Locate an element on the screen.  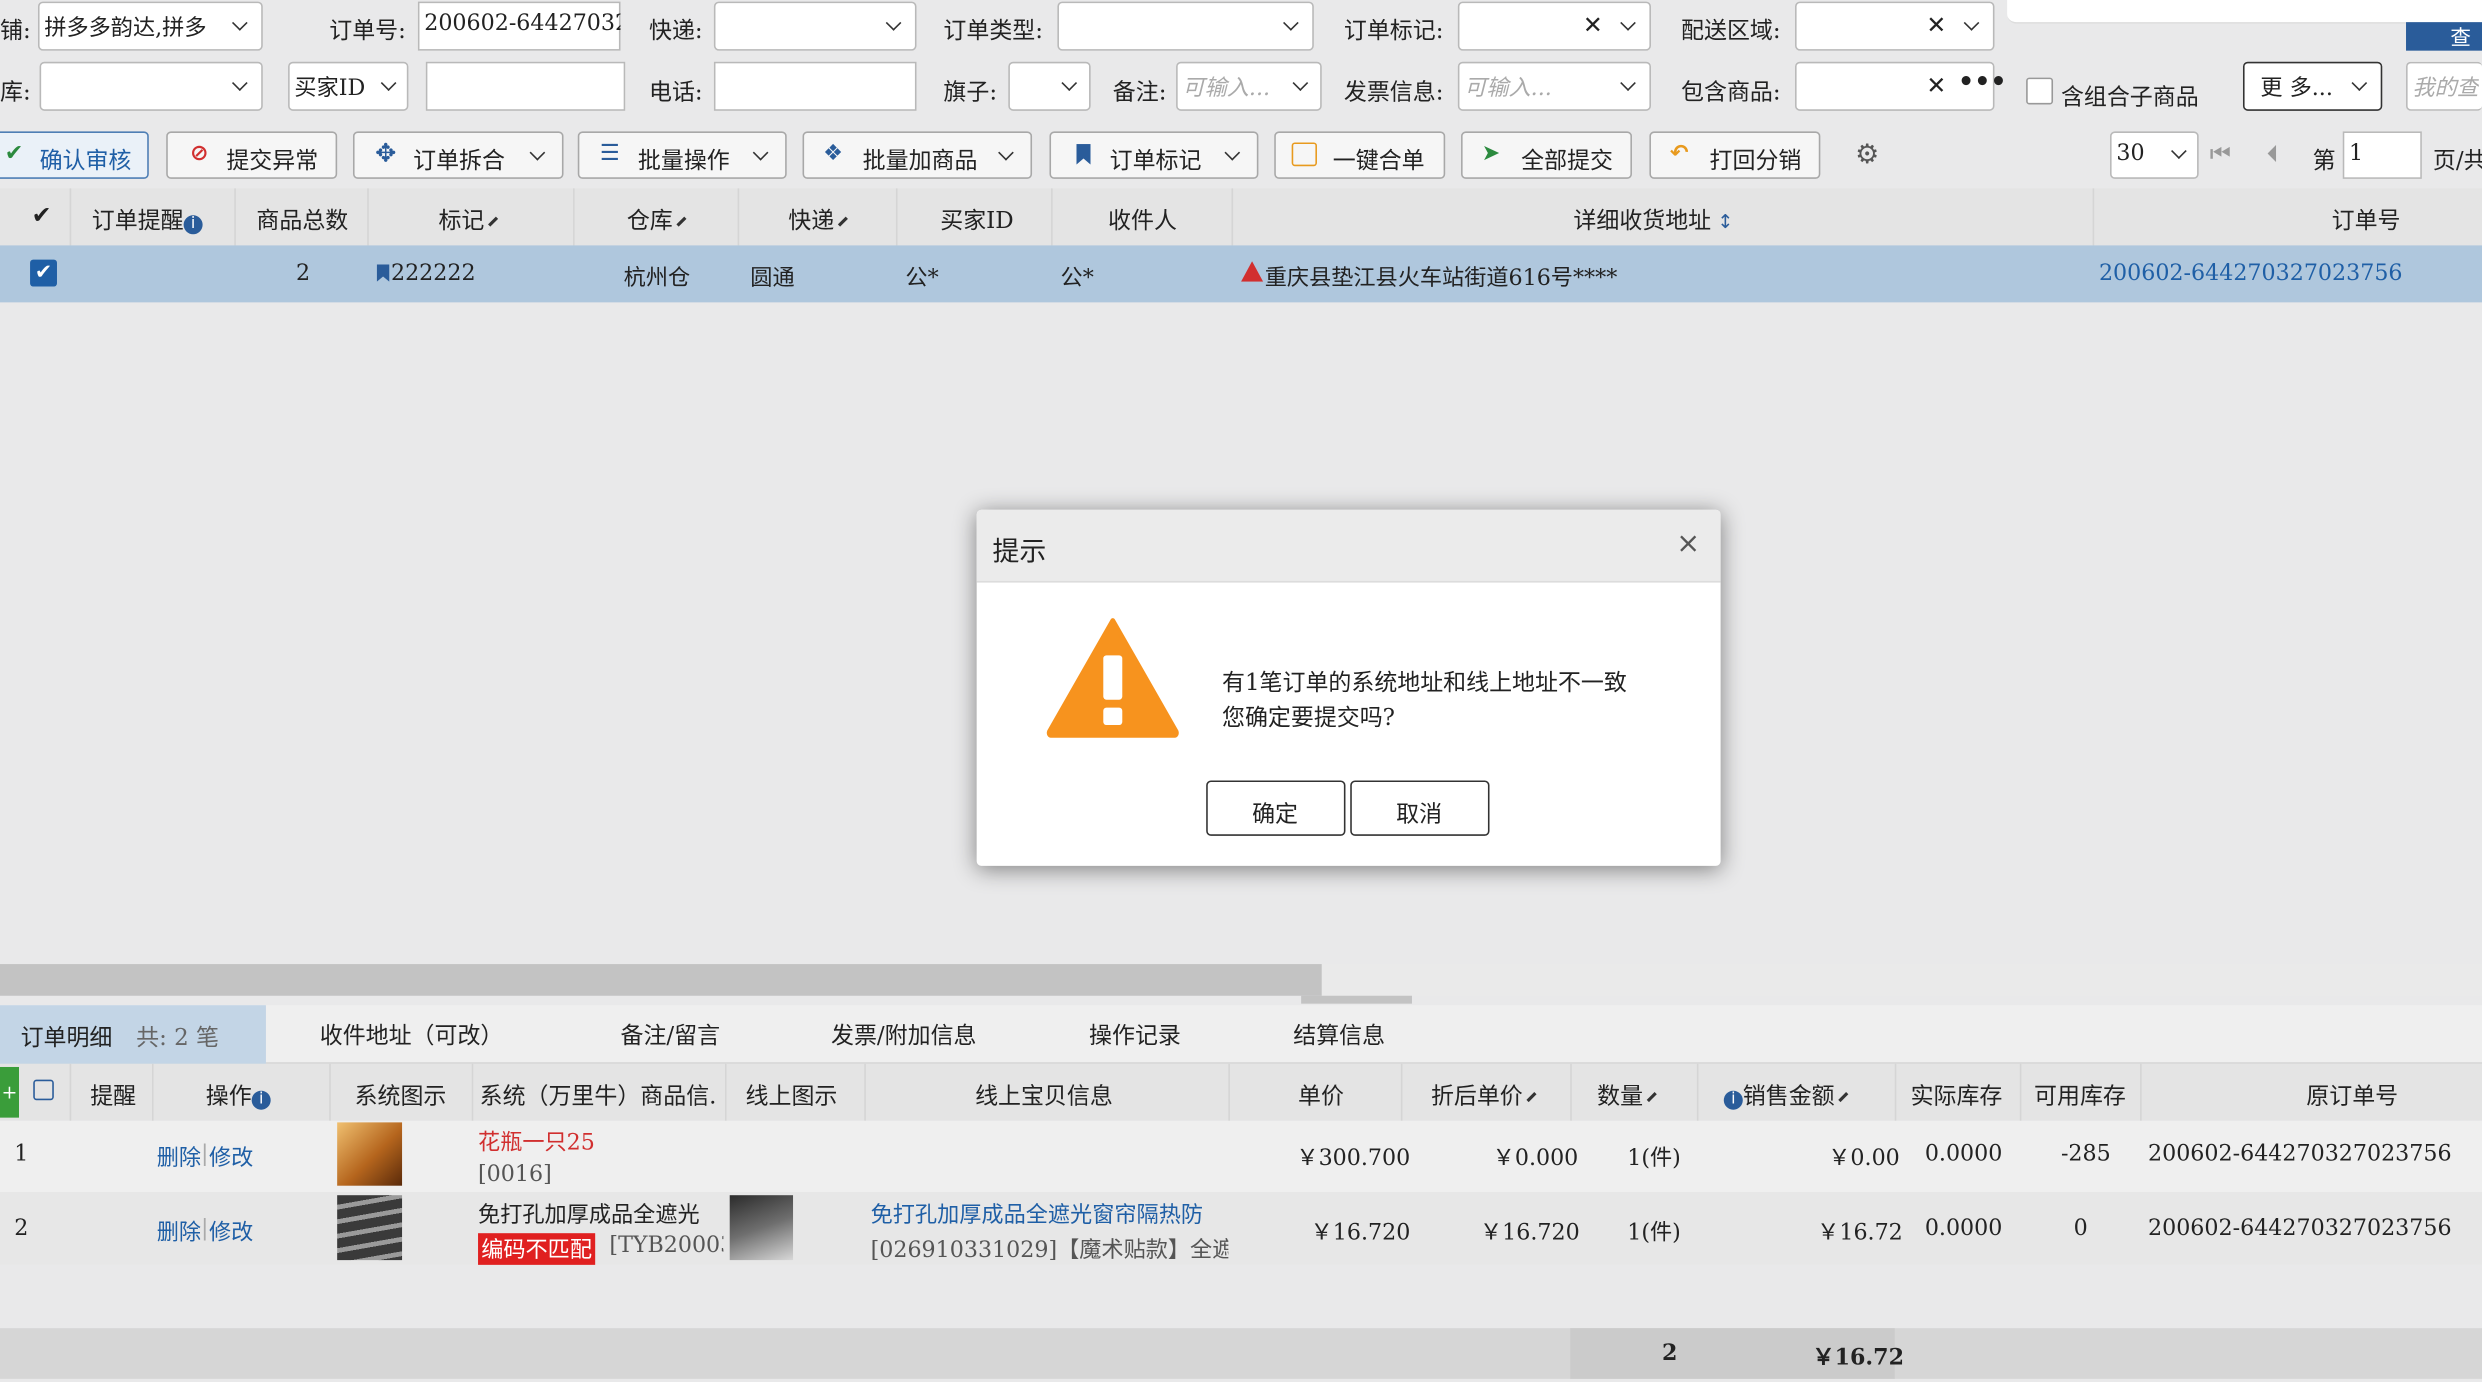
dcol-online-image: 线上图示 is located at coordinates (791, 1097).